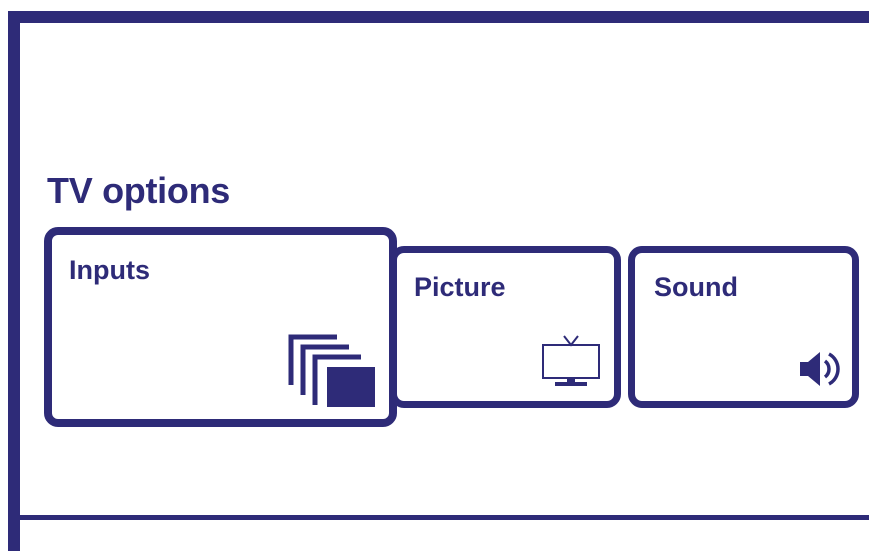 The image size is (869, 551). What do you see at coordinates (696, 287) in the screenshot?
I see `tile-sound-label: Sound` at bounding box center [696, 287].